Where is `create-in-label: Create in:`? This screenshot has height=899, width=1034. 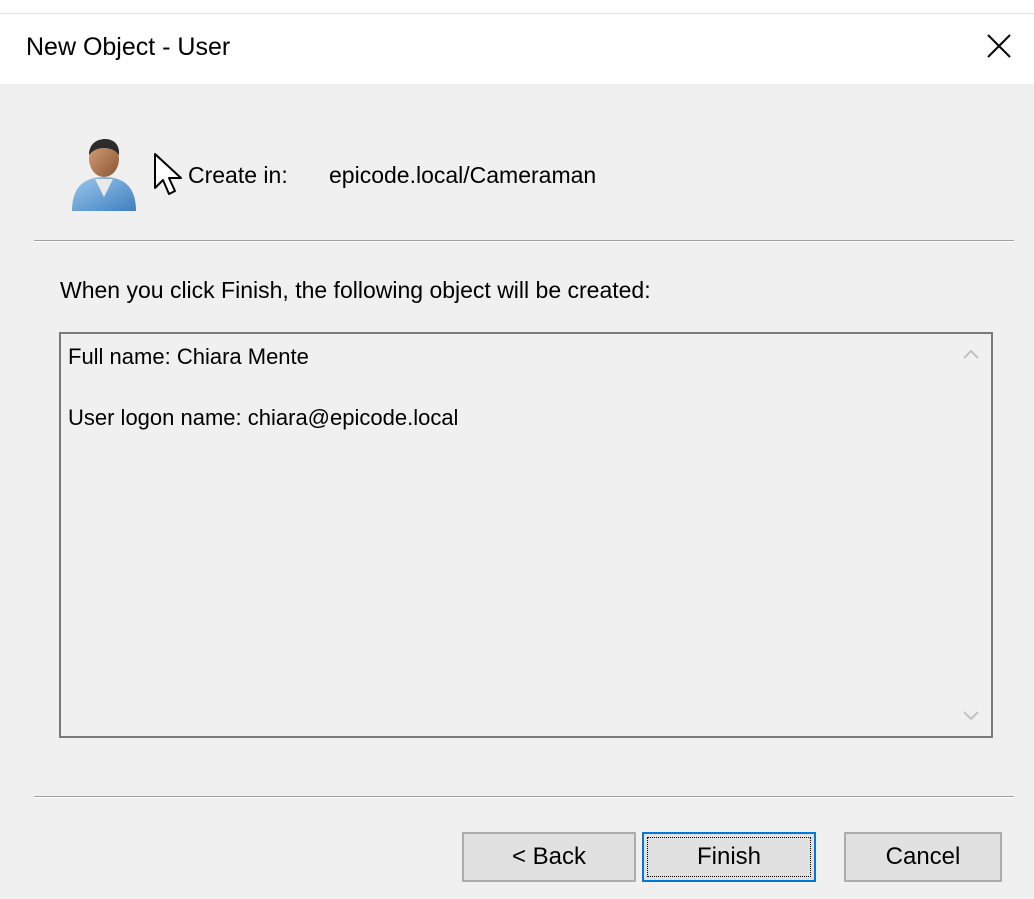
create-in-label: Create in: is located at coordinates (238, 175).